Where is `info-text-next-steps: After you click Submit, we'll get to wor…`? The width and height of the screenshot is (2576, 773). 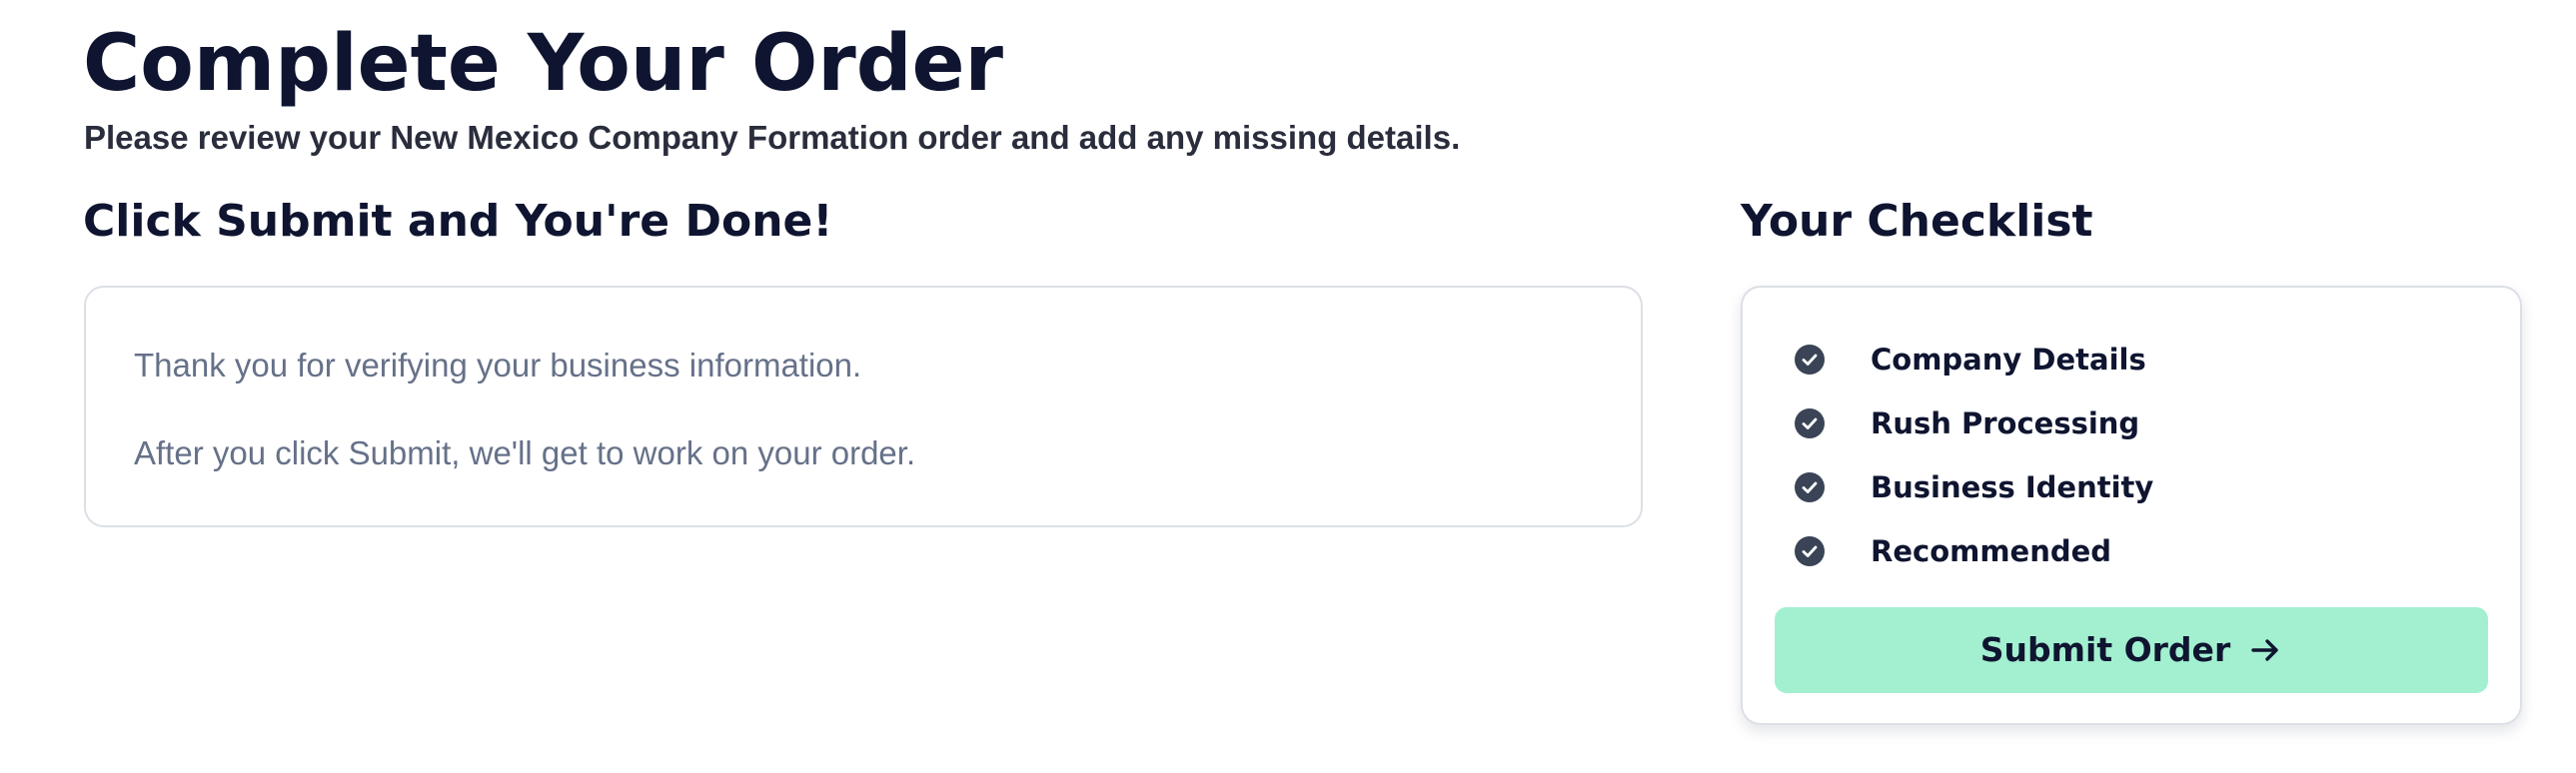 info-text-next-steps: After you click Submit, we'll get to wor… is located at coordinates (525, 452).